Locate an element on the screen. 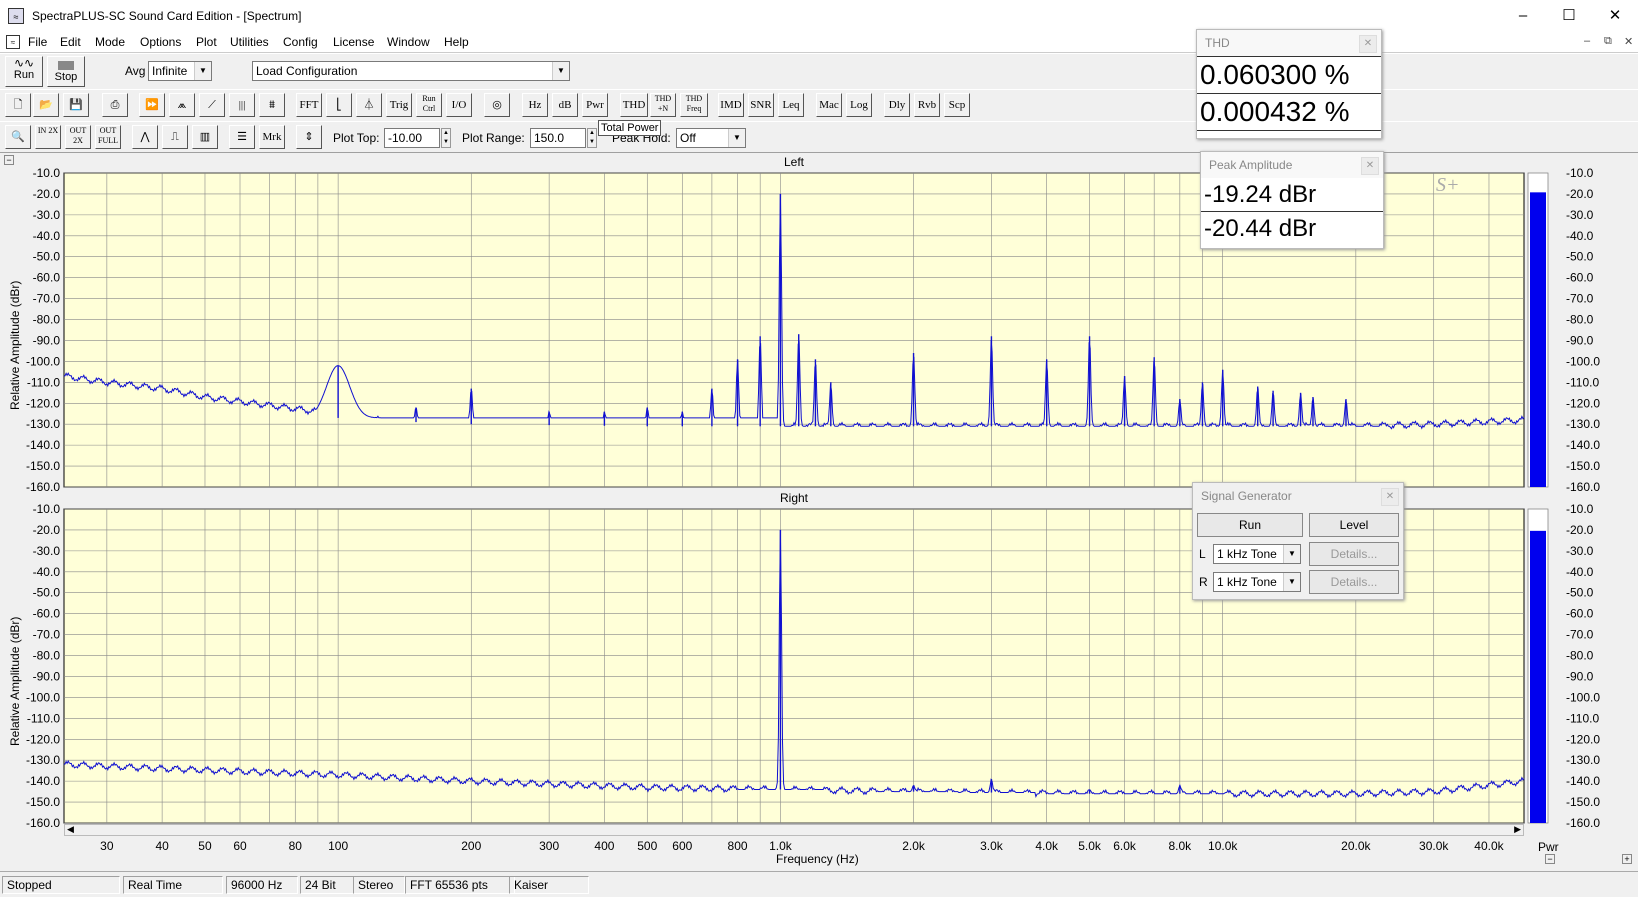 The image size is (1638, 897). x-tick-label: 30 is located at coordinates (107, 846).